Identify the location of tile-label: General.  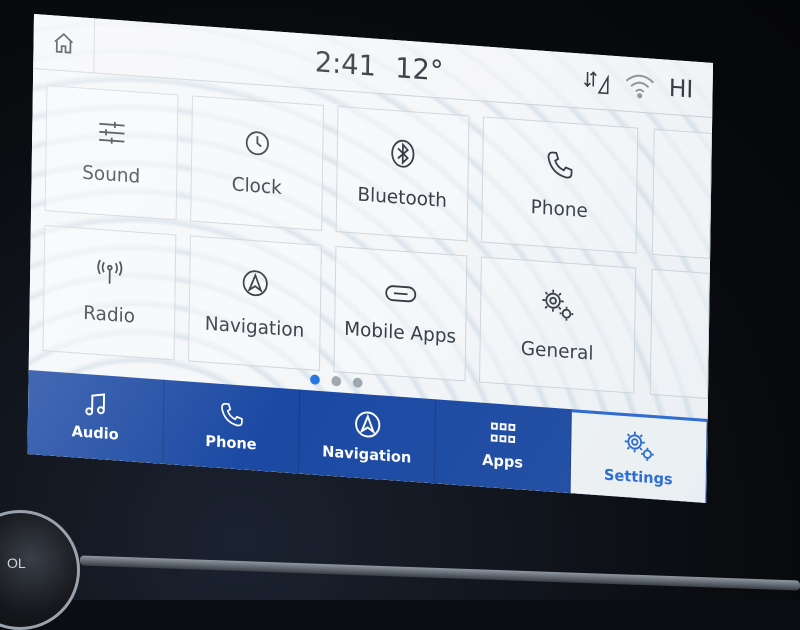
(557, 351).